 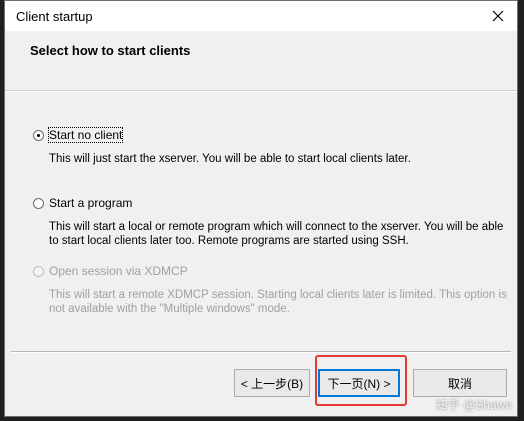 I want to click on divider, so click(x=261, y=91).